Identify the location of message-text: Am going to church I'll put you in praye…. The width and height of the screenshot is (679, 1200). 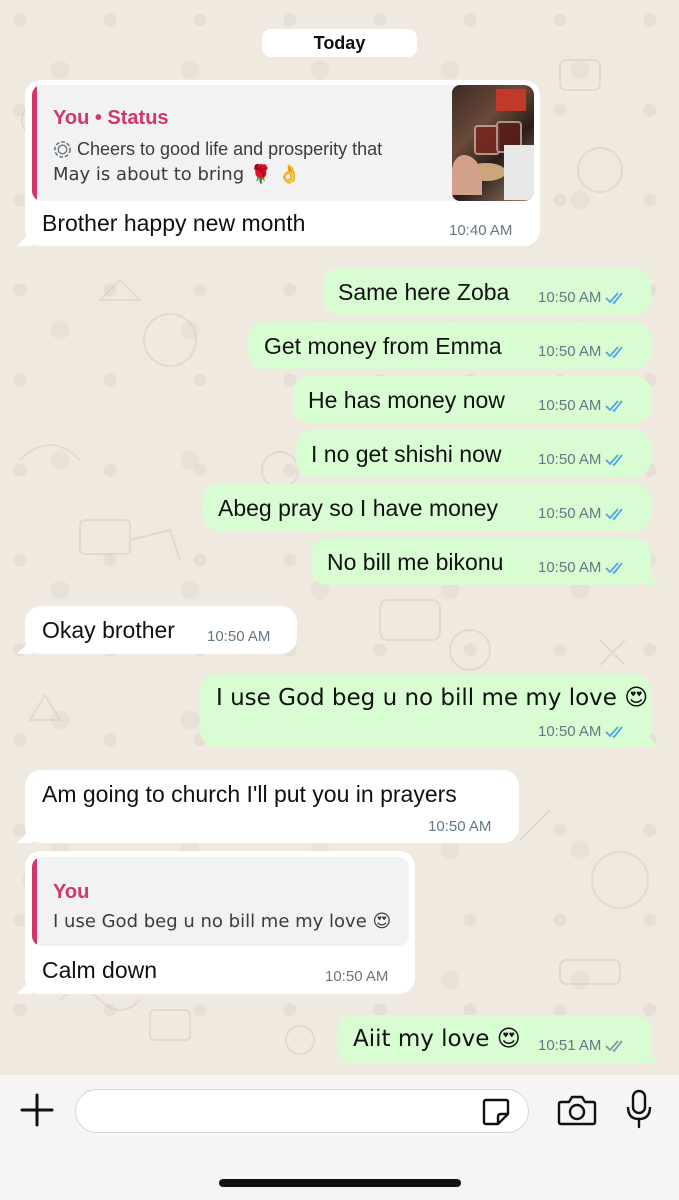
(249, 794).